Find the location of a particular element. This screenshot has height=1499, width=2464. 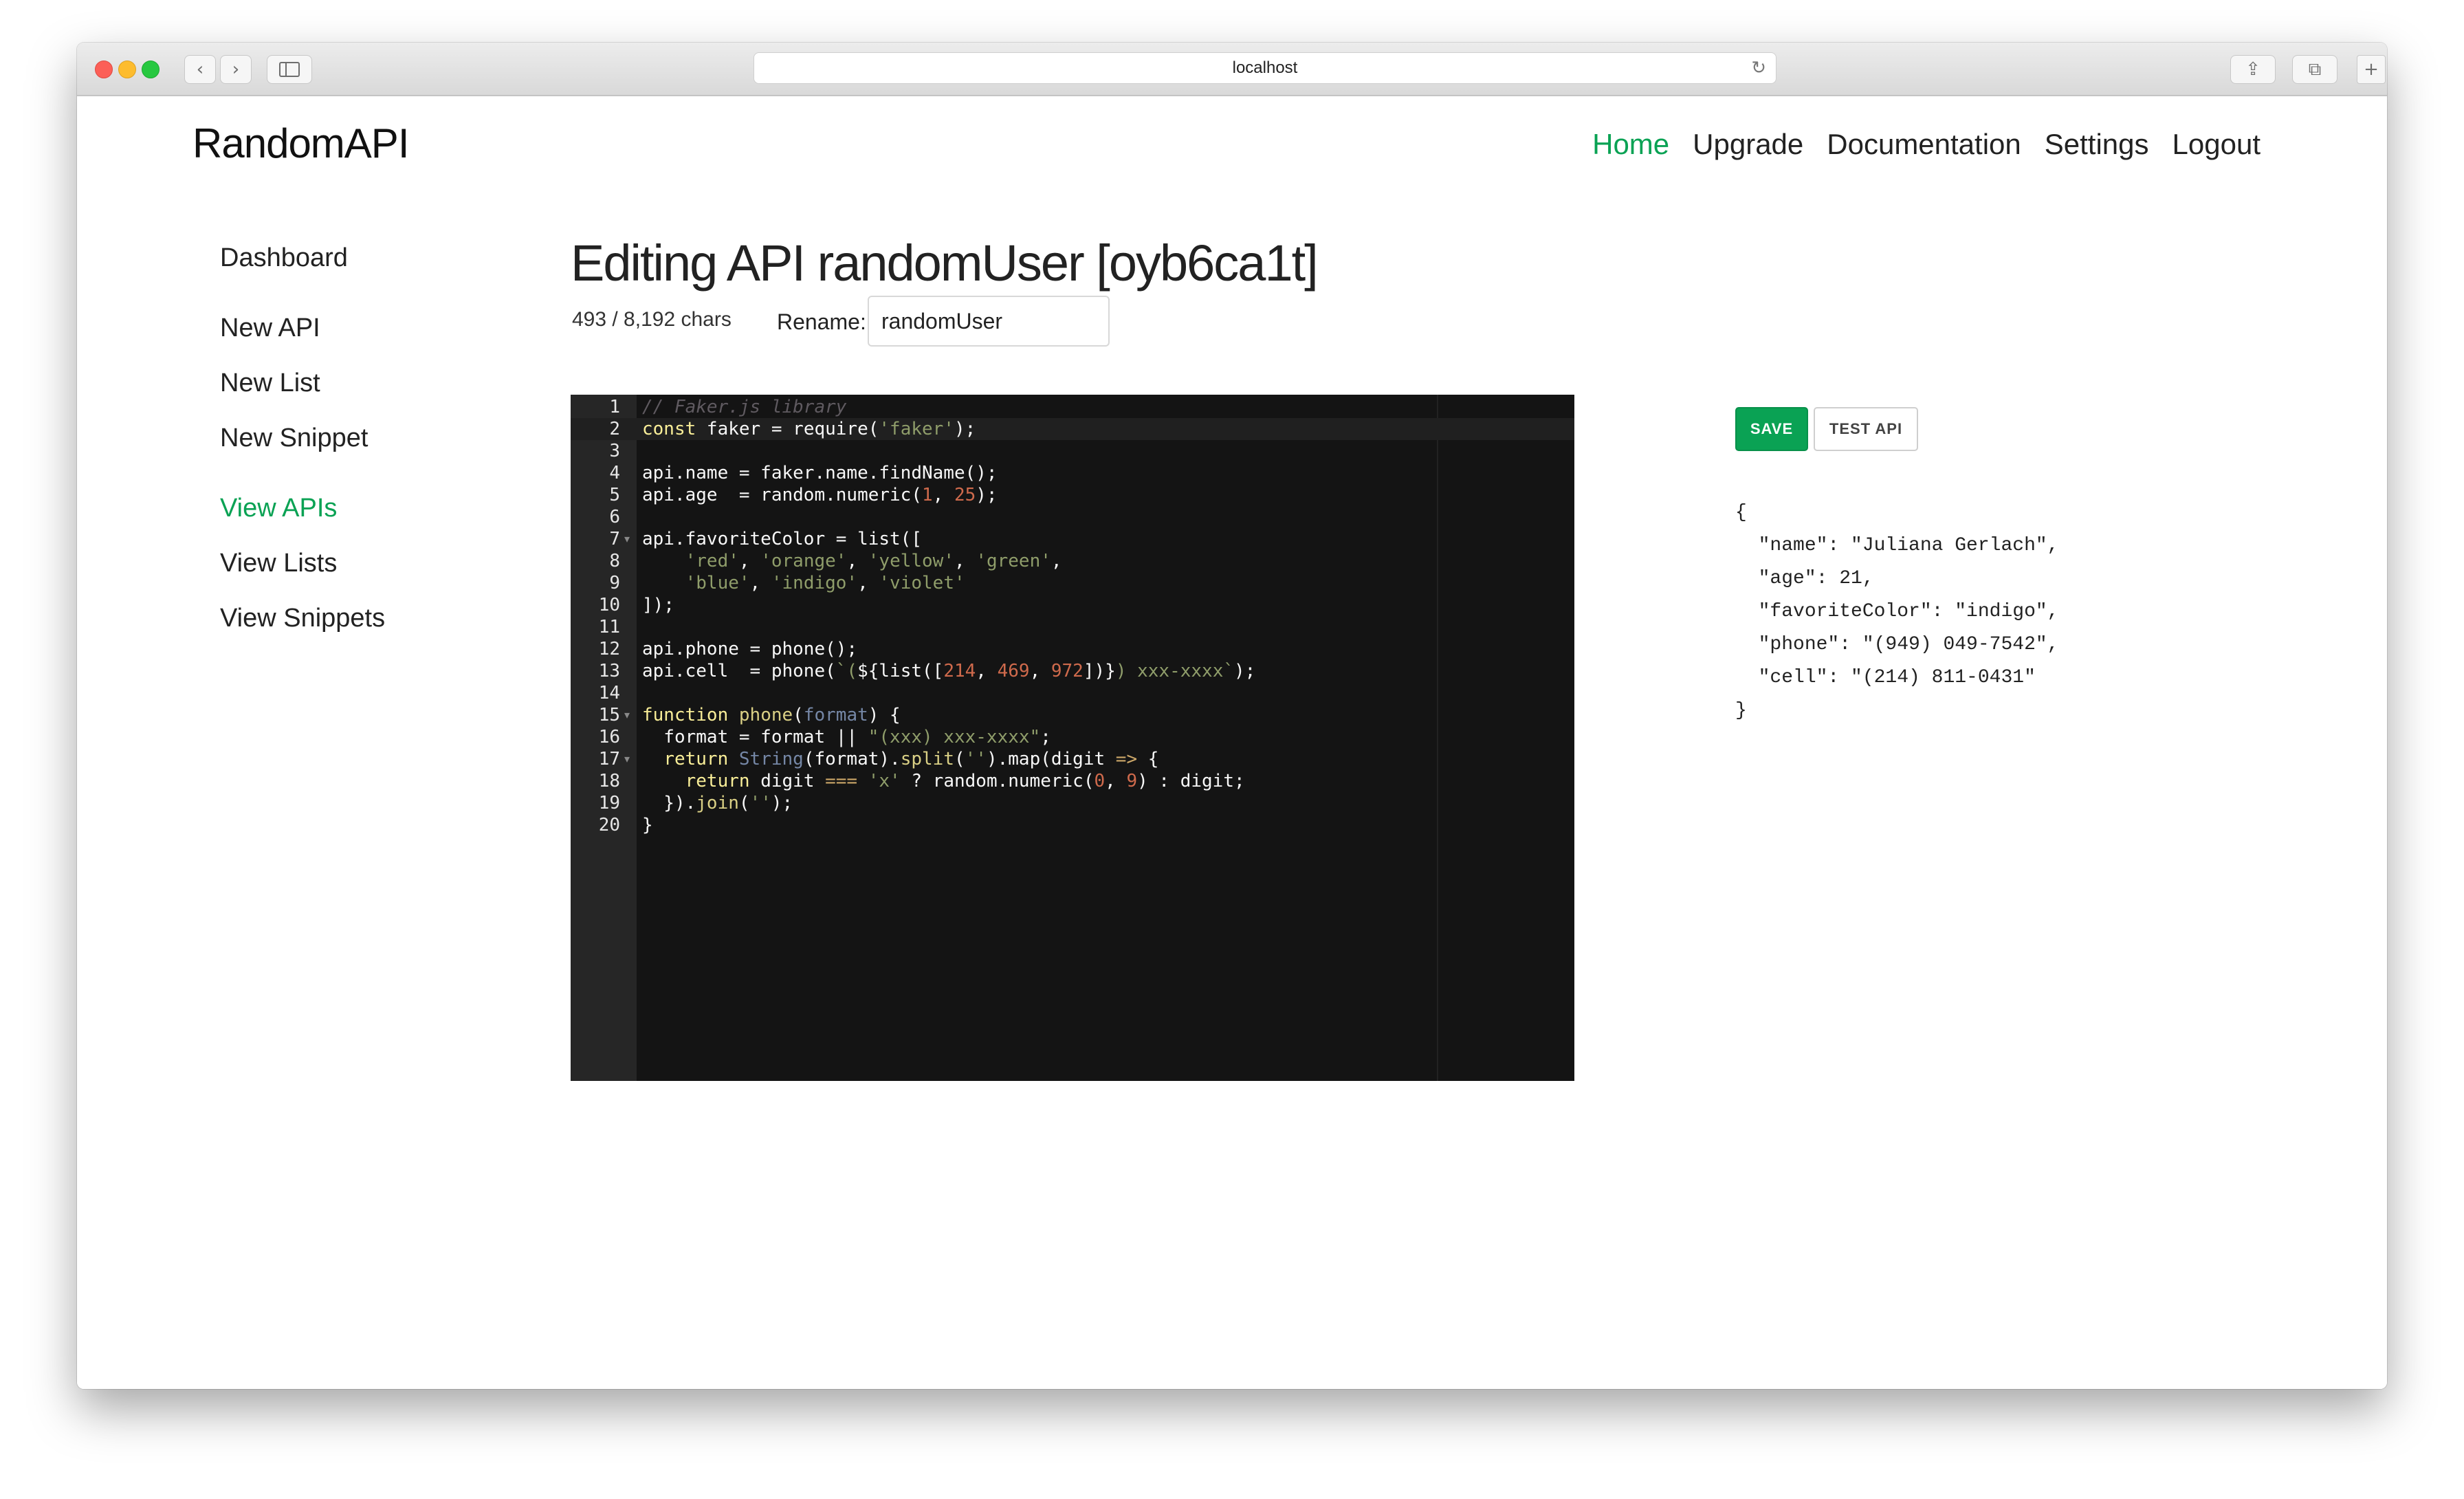

sidebar-item-new-list: New List is located at coordinates (270, 383).